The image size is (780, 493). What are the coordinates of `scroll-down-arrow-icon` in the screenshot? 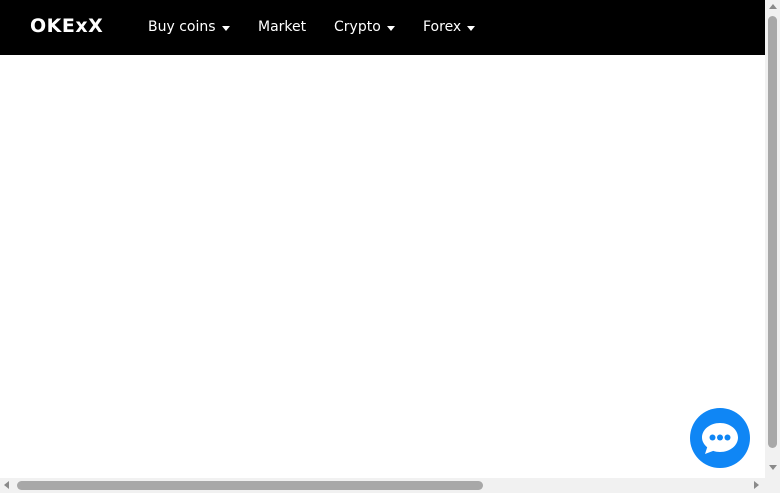 It's located at (773, 467).